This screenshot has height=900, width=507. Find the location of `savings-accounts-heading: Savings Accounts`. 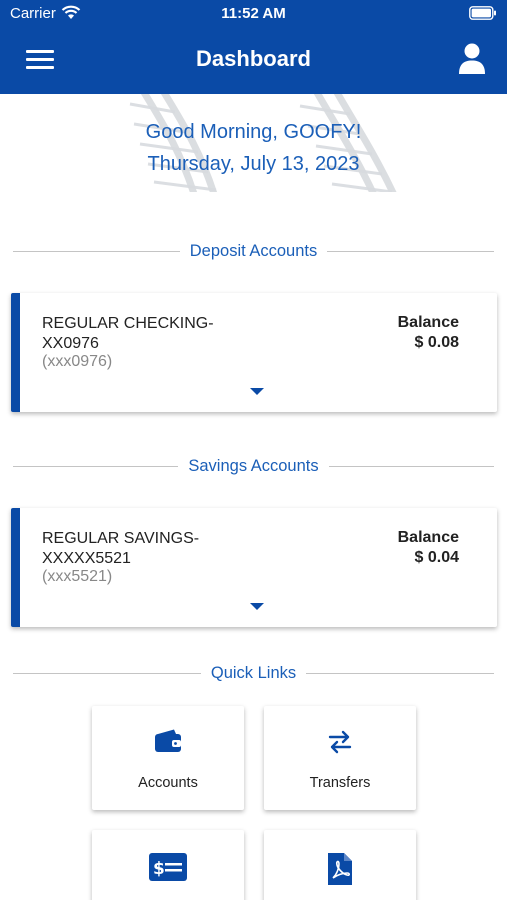

savings-accounts-heading: Savings Accounts is located at coordinates (253, 466).